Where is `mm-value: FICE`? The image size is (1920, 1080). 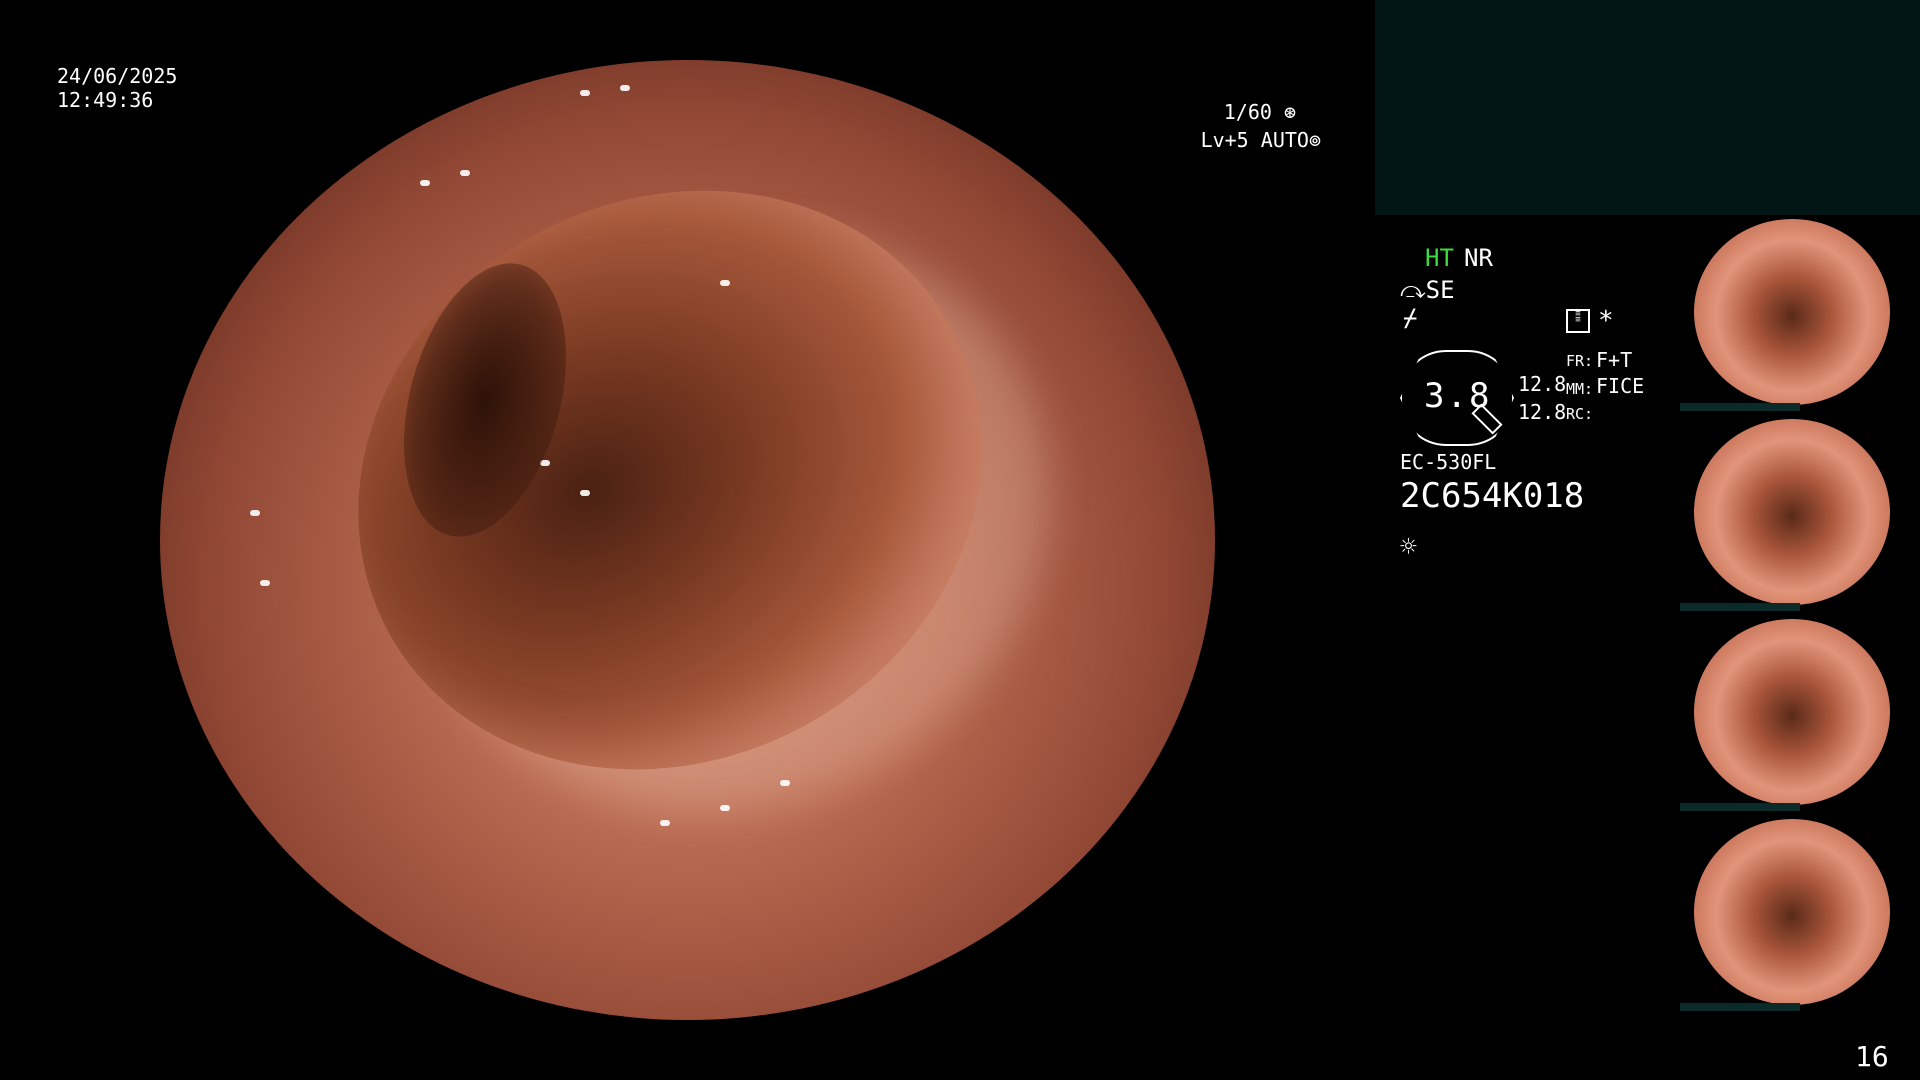 mm-value: FICE is located at coordinates (1620, 386).